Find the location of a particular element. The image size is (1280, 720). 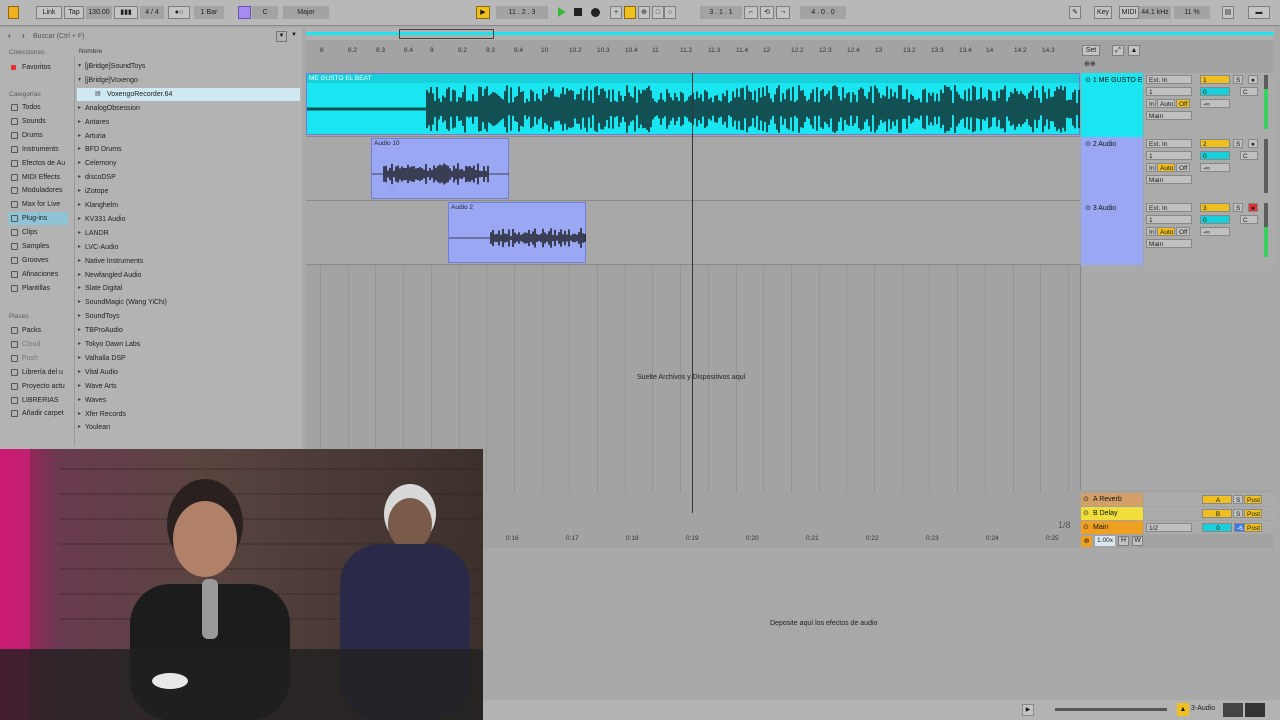

browser-list-item: ▸ Youlean is located at coordinates (188, 427).